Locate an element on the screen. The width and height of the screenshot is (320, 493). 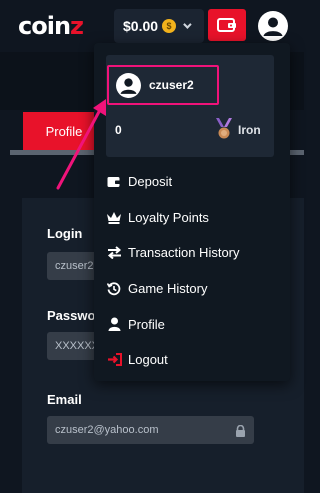
menu-item-loyalty-points: Loyalty Points is located at coordinates (192, 218).